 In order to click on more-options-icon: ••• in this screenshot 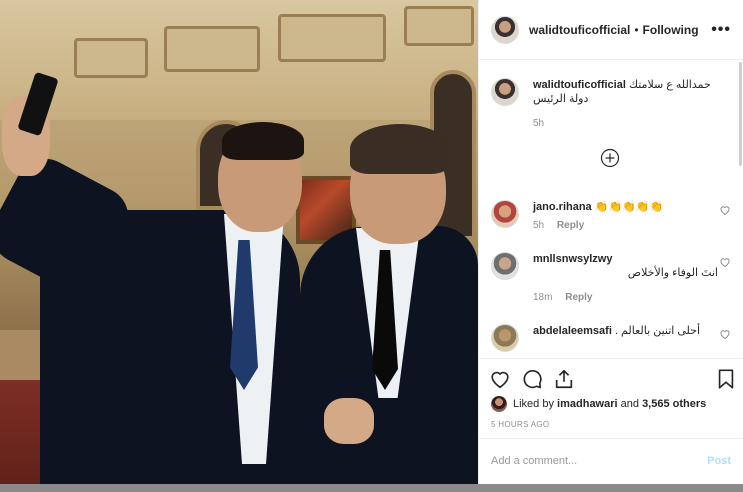, I will do `click(721, 30)`.